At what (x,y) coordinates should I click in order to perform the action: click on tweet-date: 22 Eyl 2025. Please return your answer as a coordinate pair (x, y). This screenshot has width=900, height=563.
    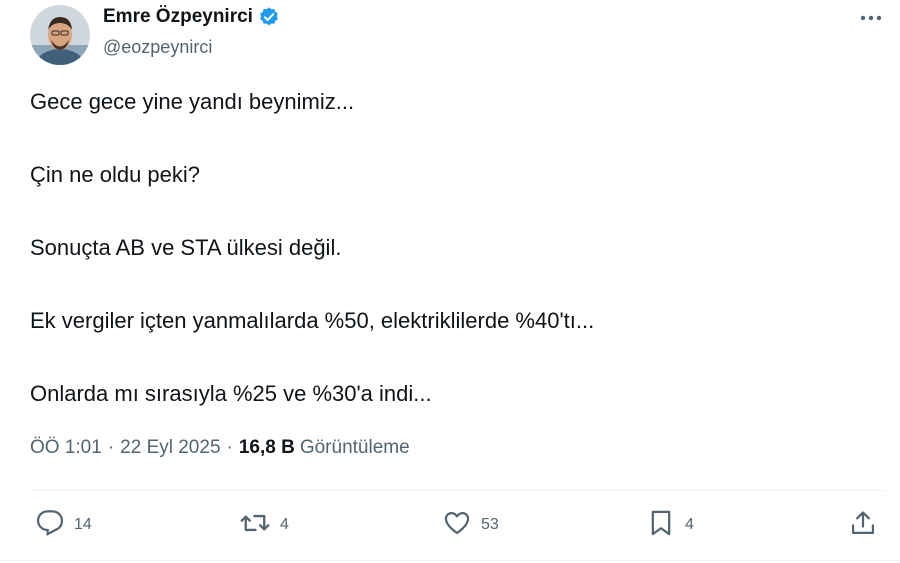
    Looking at the image, I should click on (170, 448).